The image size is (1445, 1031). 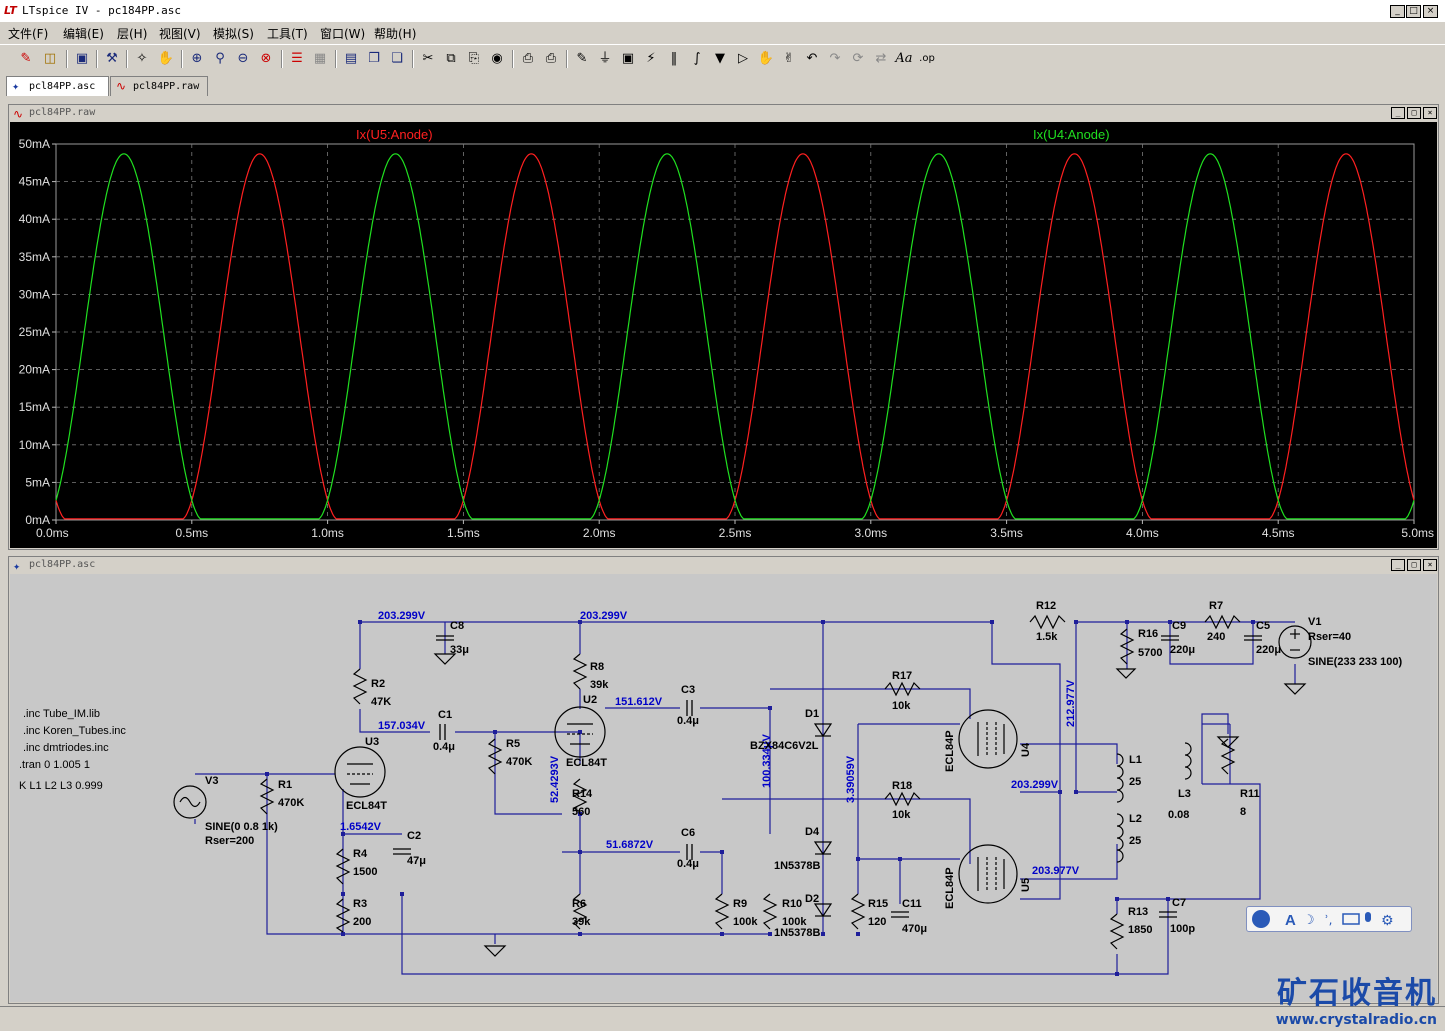 I want to click on minimize-button: _, so click(x=1397, y=11).